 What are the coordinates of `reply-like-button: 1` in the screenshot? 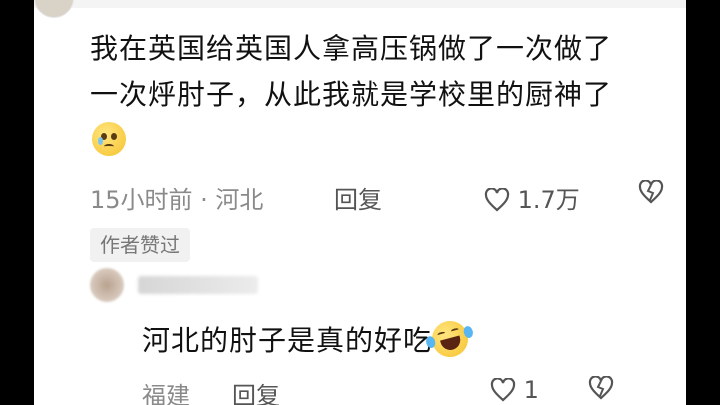 It's located at (514, 390).